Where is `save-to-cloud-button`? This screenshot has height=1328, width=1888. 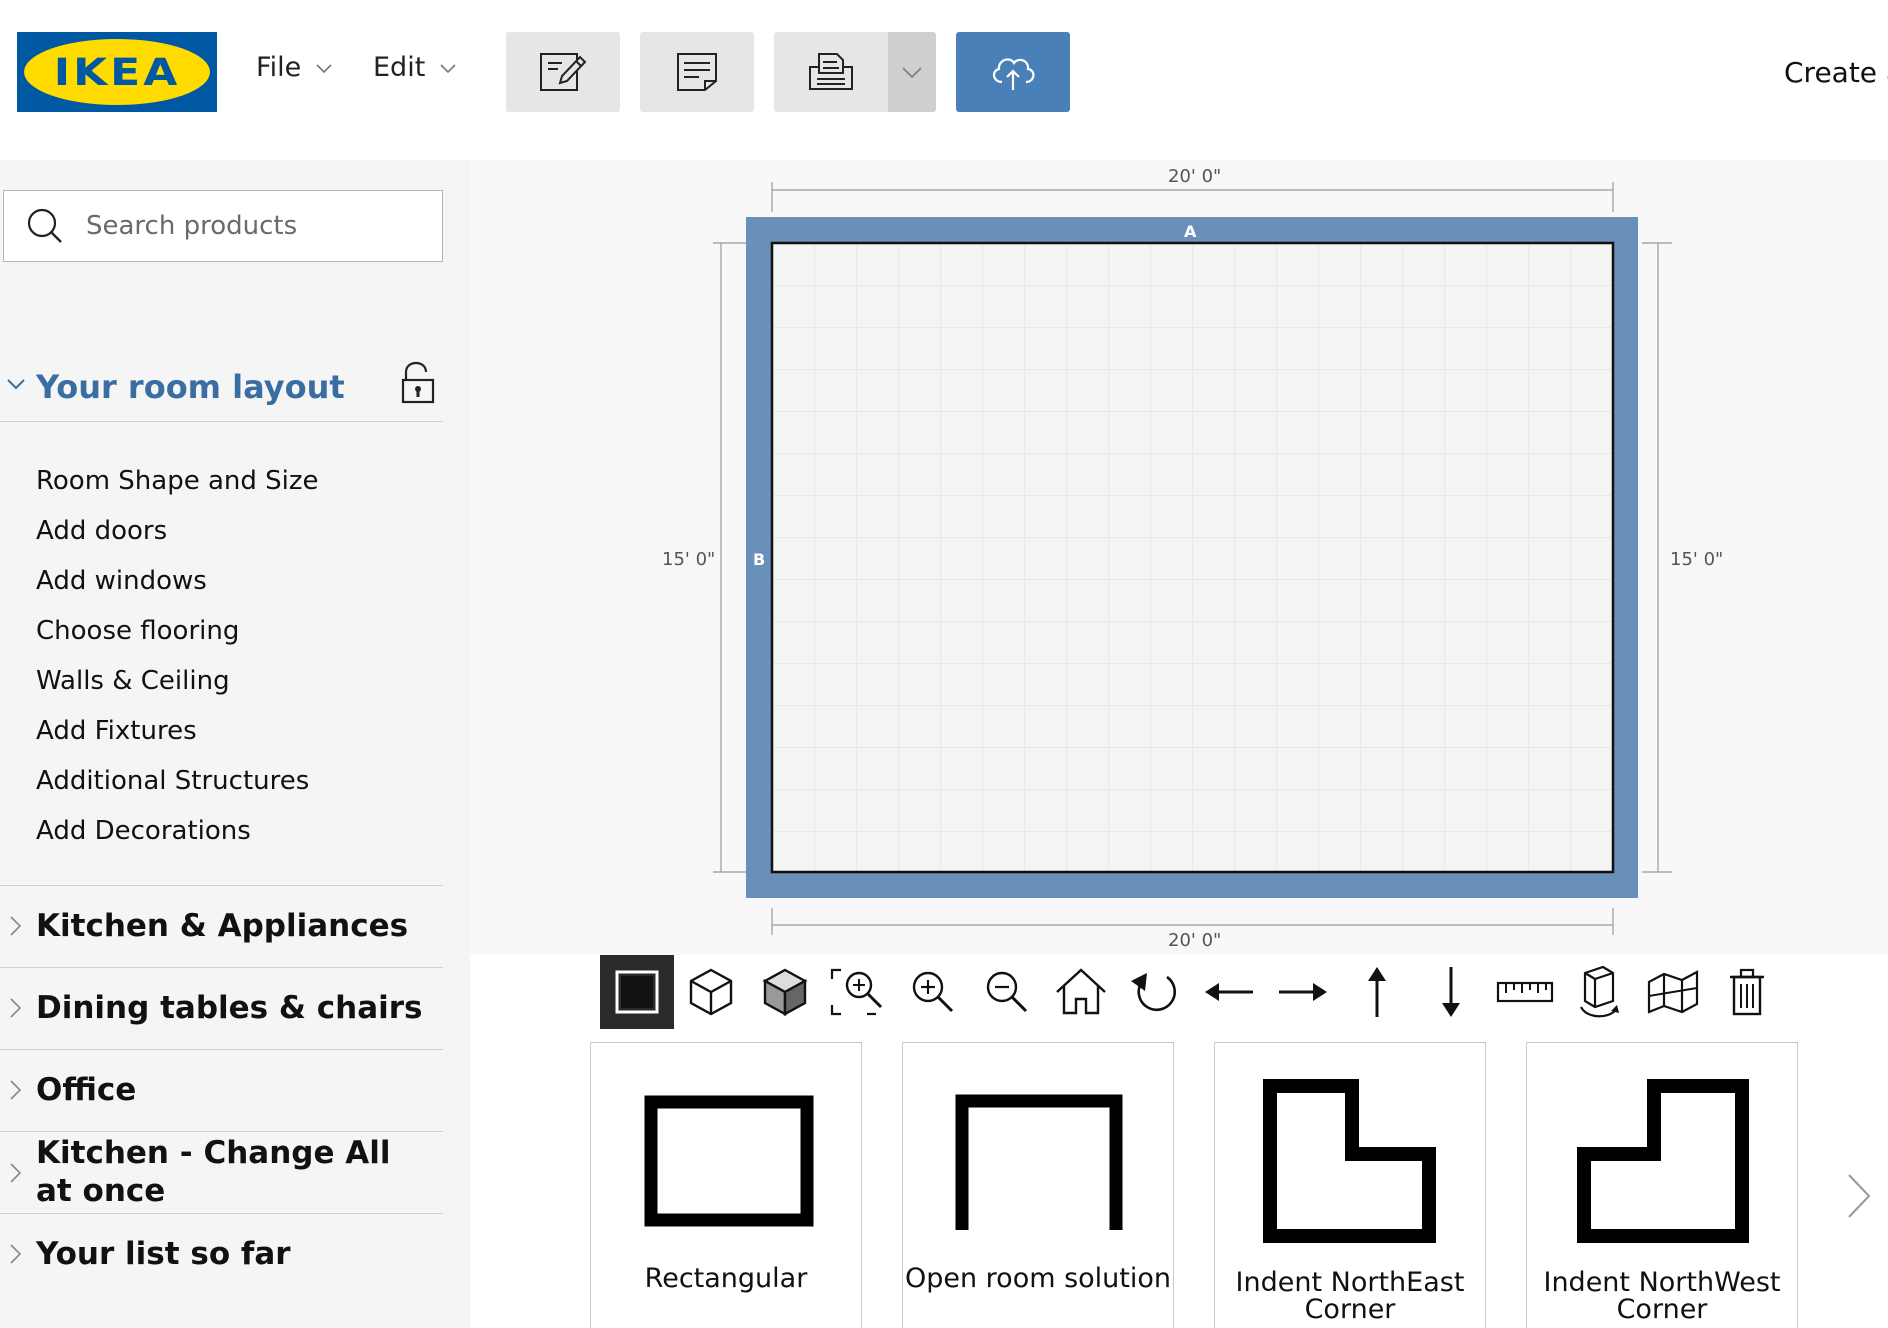
save-to-cloud-button is located at coordinates (1013, 72).